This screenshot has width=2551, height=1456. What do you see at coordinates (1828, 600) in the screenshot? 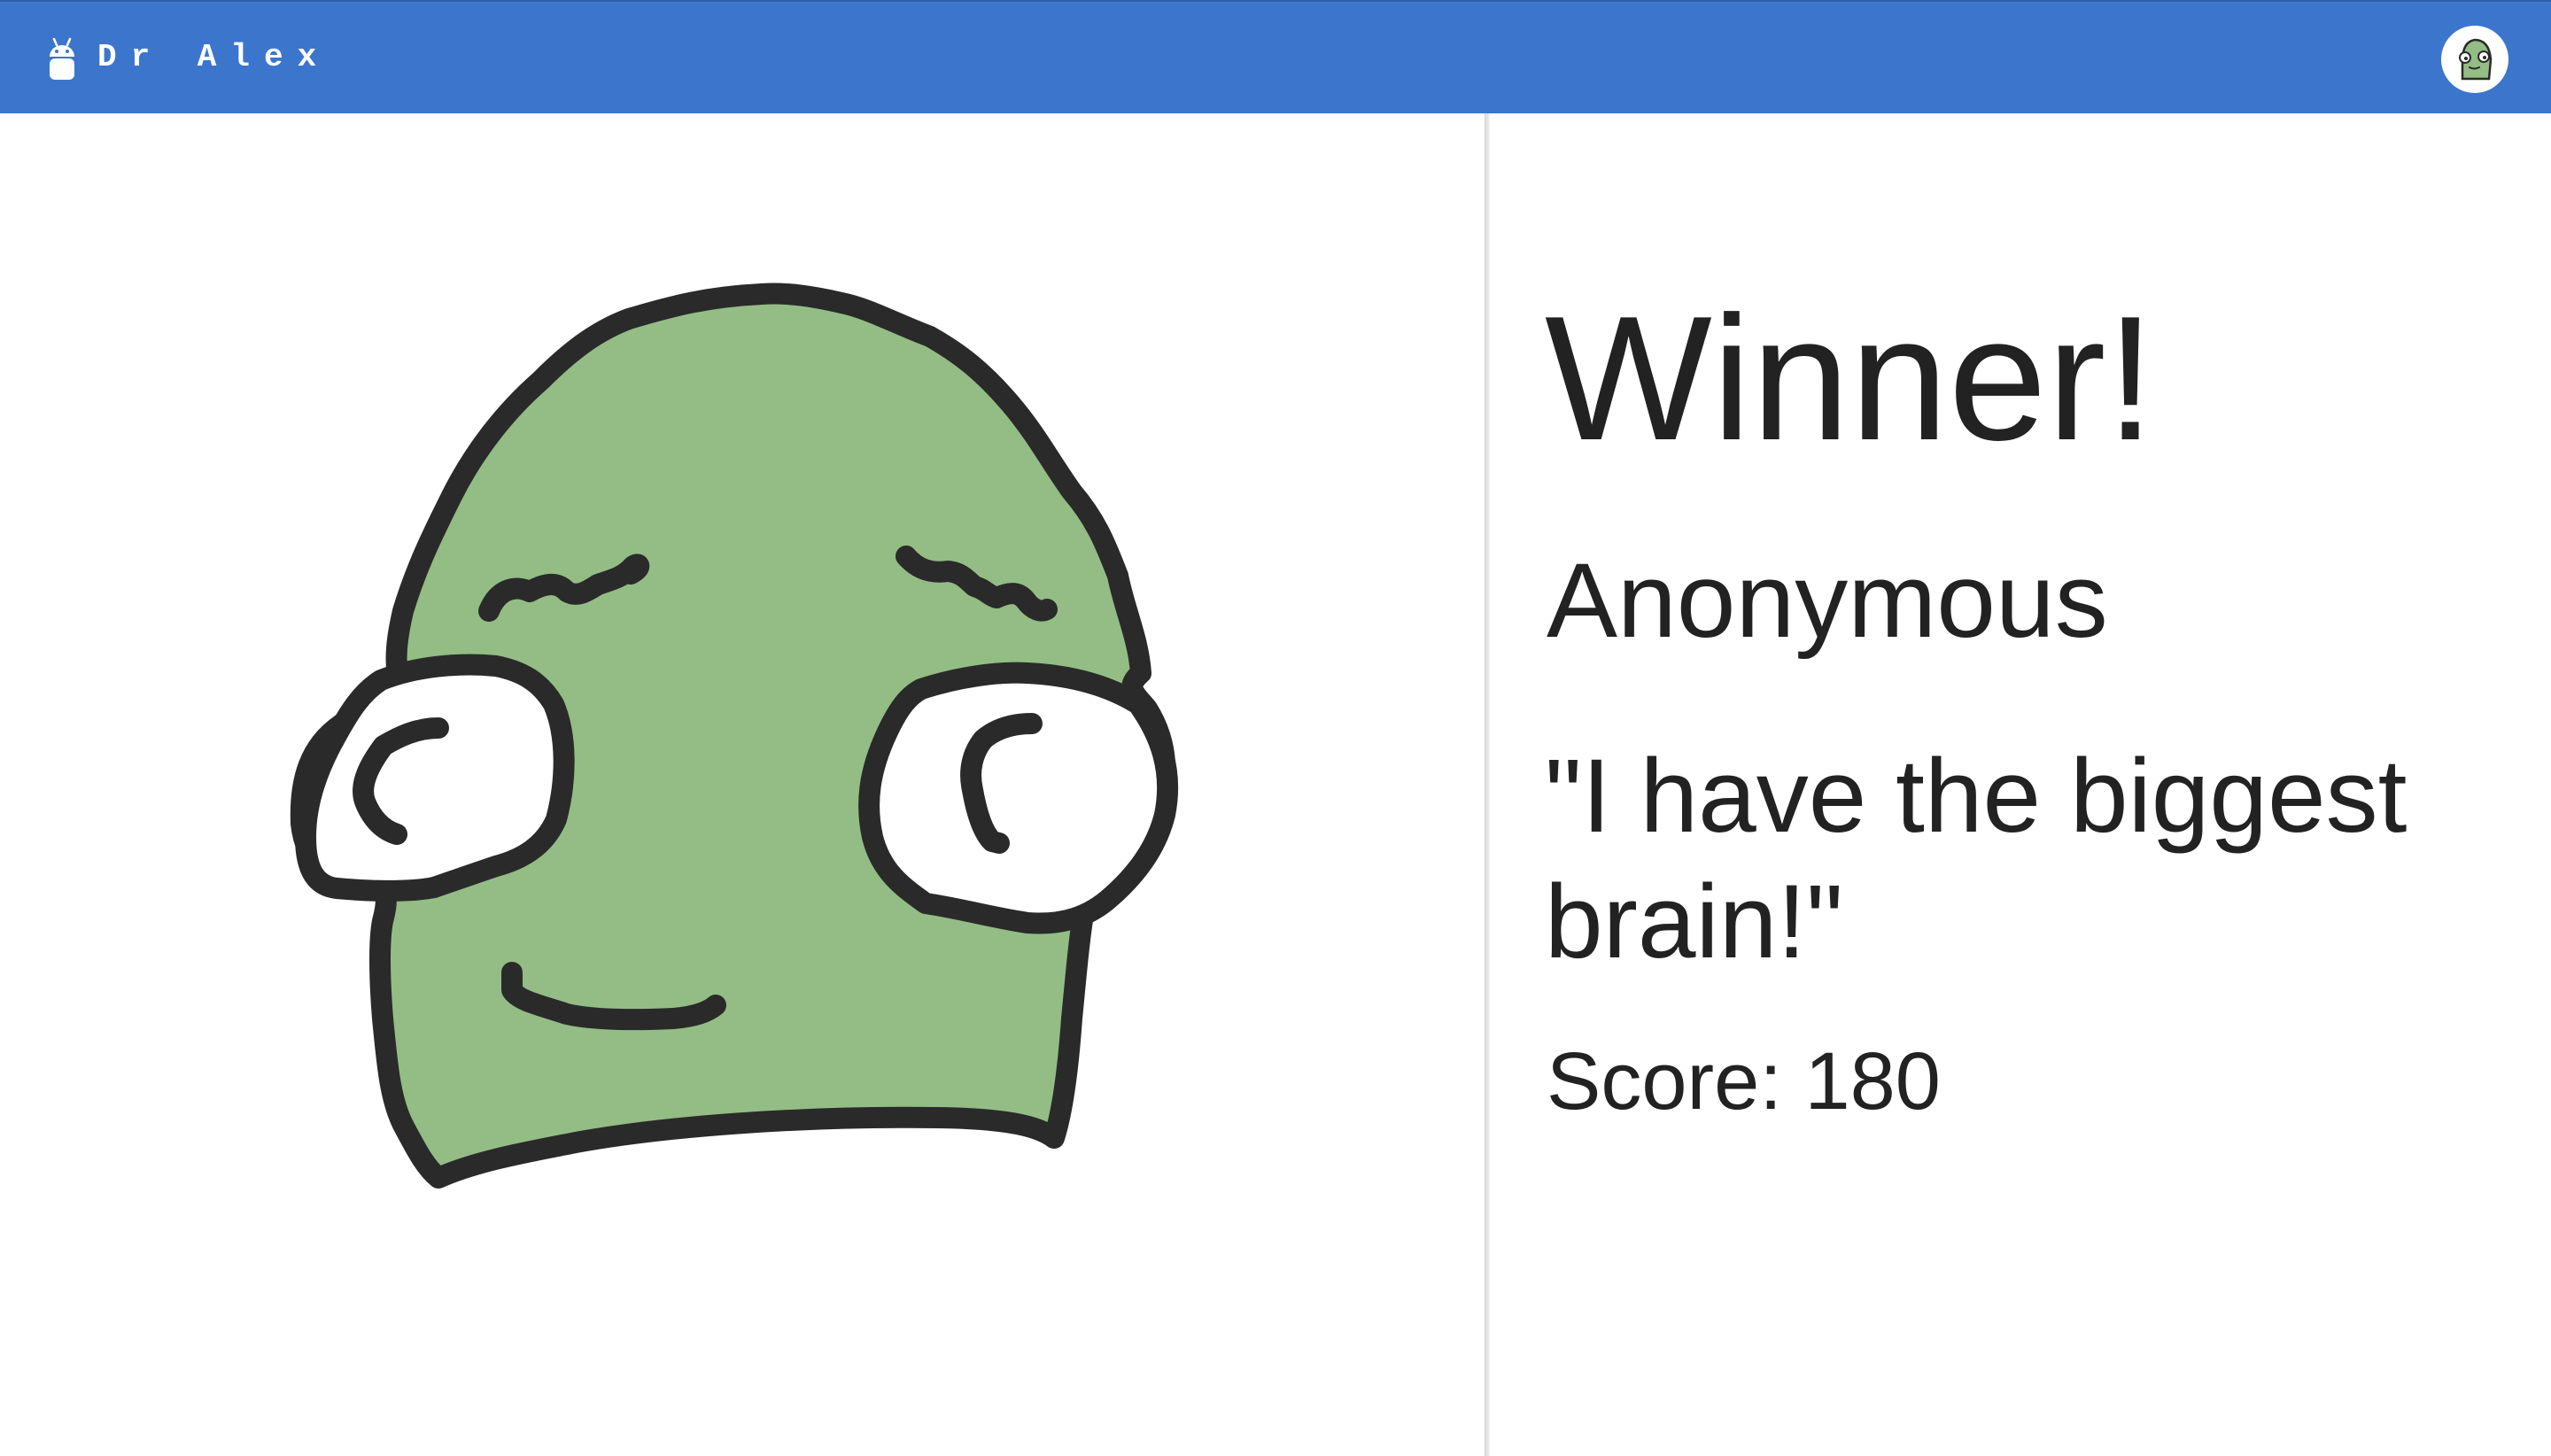
I see `player-name: Anonymous` at bounding box center [1828, 600].